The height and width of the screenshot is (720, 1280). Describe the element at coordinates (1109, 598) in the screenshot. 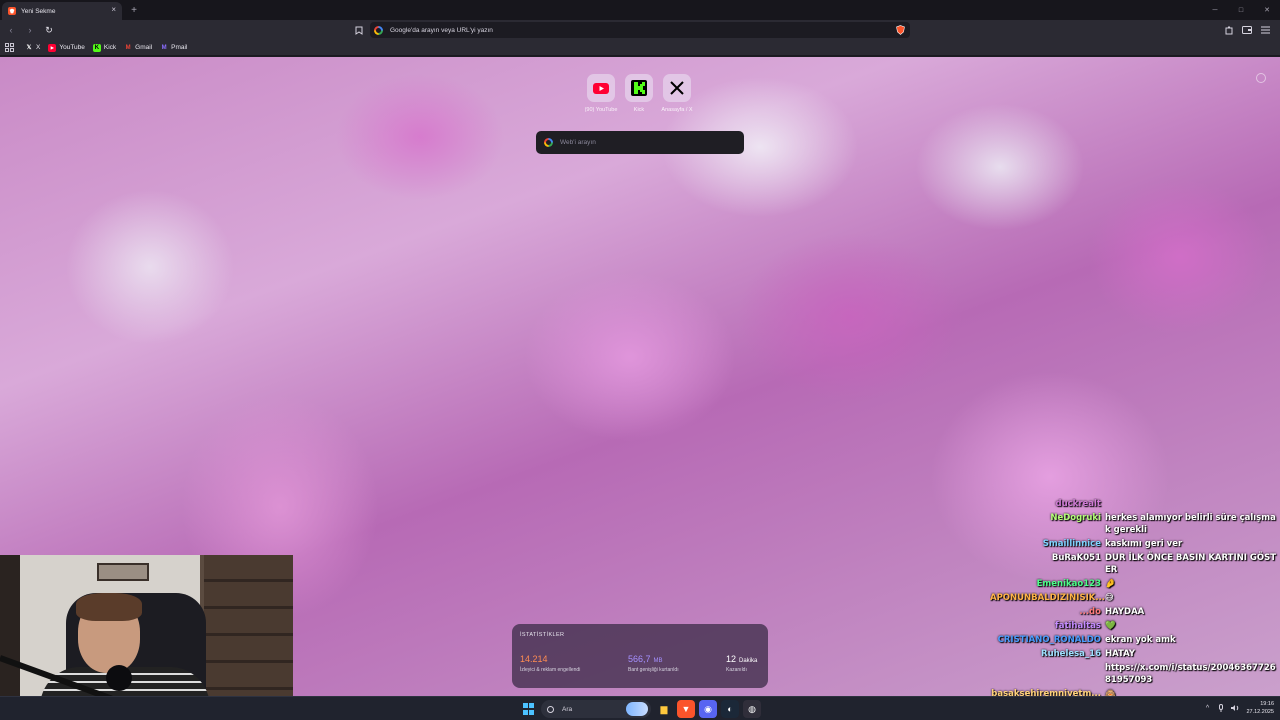

I see `chat-text: 😅` at that location.